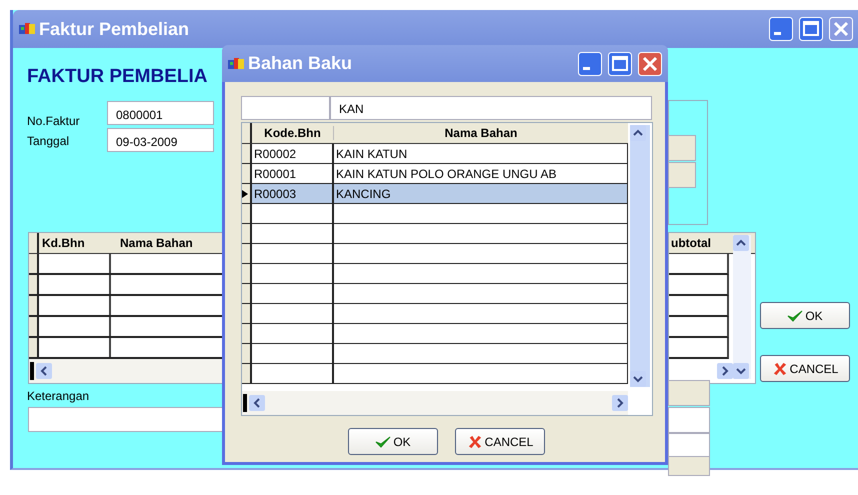  Describe the element at coordinates (58, 396) in the screenshot. I see `field-label: Keterangan` at that location.